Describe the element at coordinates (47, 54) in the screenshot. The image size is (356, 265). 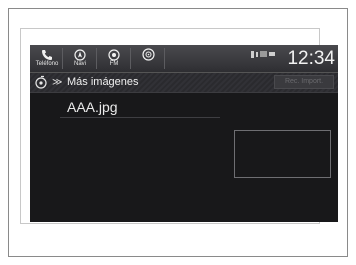
I see `phone-icon` at that location.